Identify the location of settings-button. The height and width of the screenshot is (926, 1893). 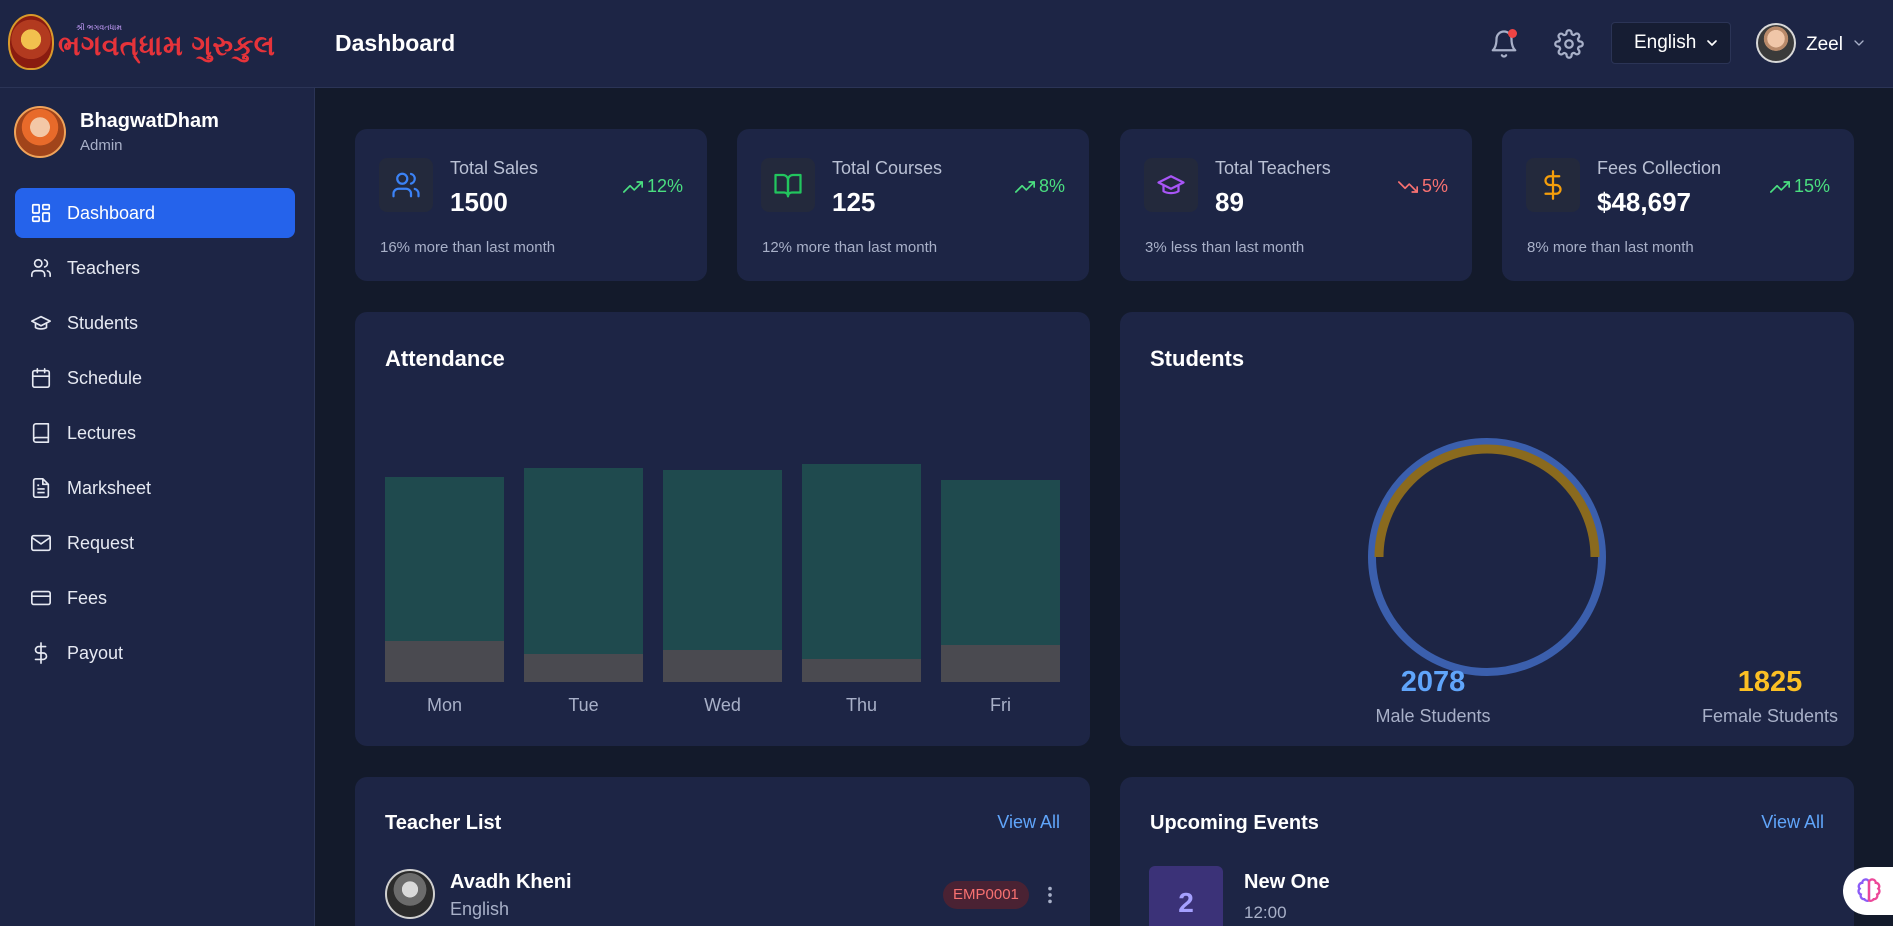
(1569, 44).